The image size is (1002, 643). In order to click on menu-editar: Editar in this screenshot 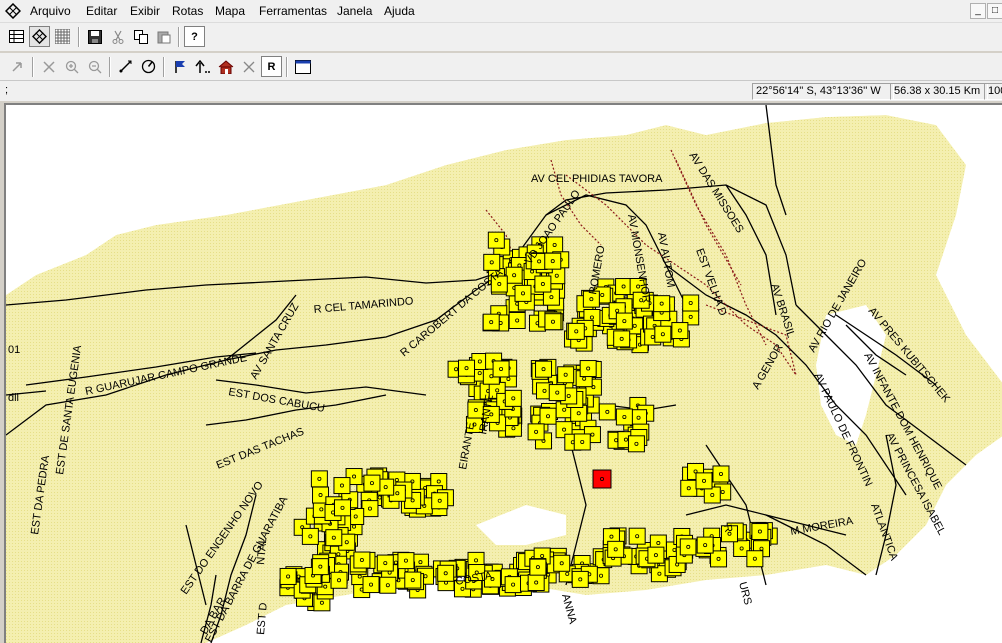, I will do `click(101, 11)`.